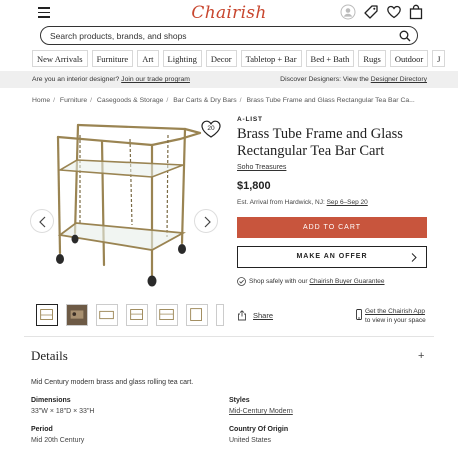 This screenshot has width=458, height=450. What do you see at coordinates (220, 35) in the screenshot?
I see `search-input` at bounding box center [220, 35].